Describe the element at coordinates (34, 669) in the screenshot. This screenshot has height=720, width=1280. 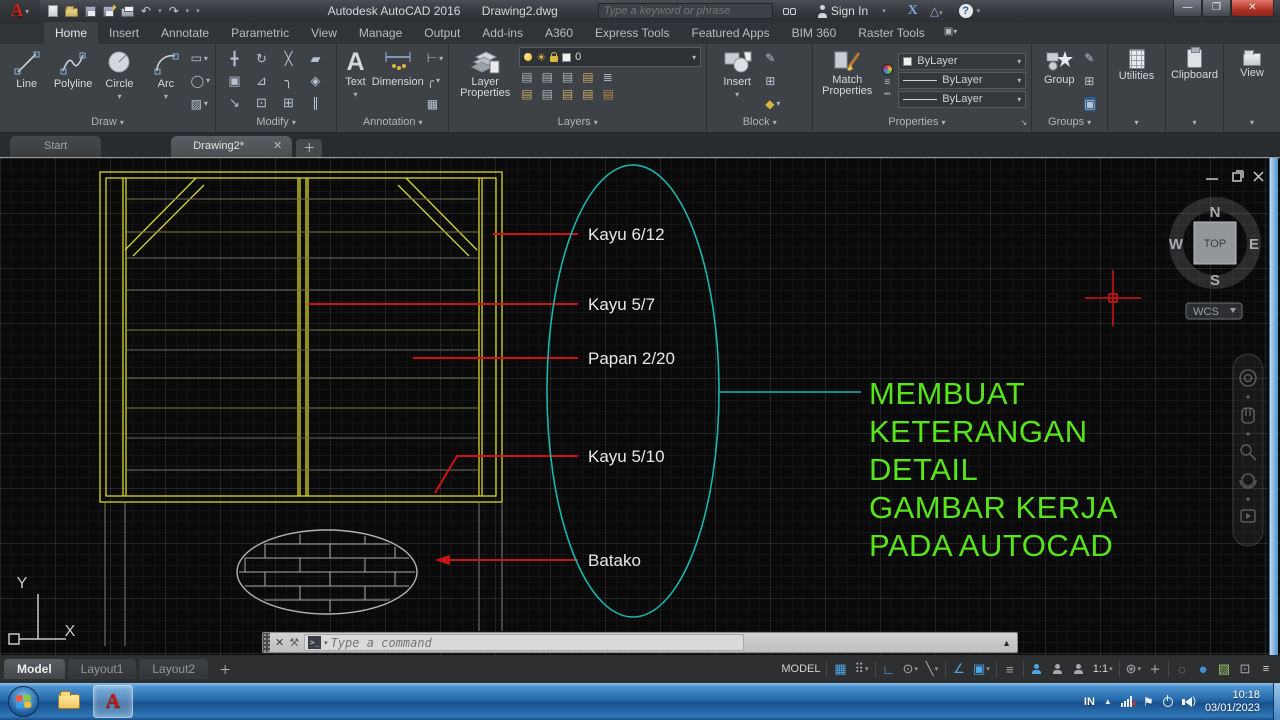
I see `model-tab: Model` at that location.